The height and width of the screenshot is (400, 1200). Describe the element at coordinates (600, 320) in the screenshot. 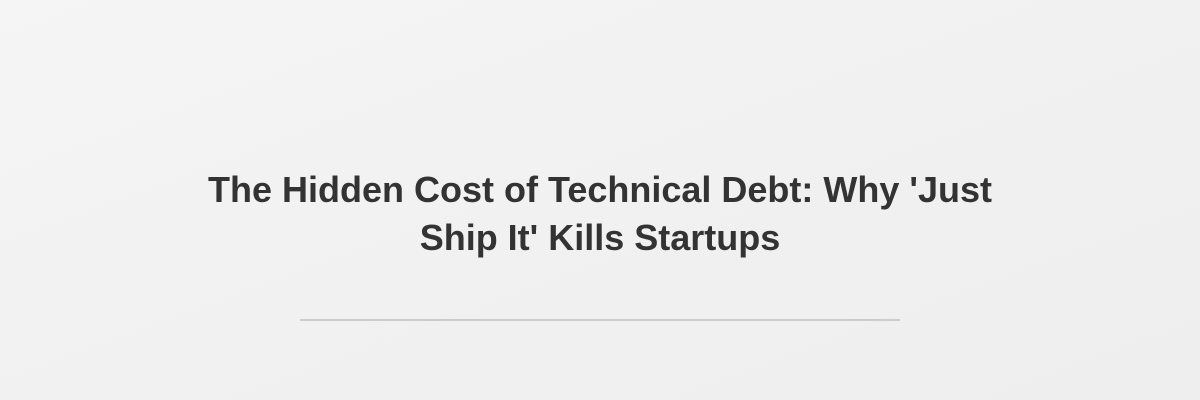

I see `title-divider` at that location.